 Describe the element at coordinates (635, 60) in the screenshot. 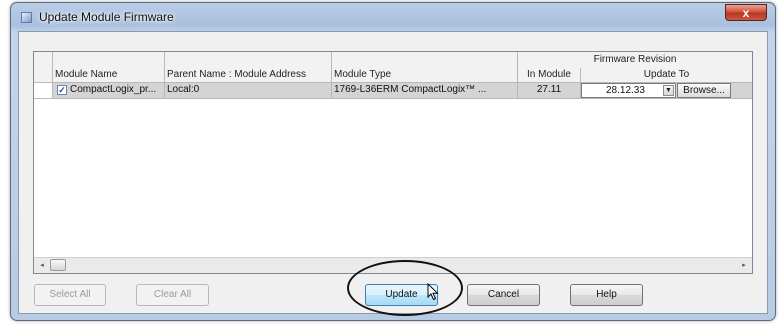

I see `header-firmware-revision: Firmware Revision` at that location.